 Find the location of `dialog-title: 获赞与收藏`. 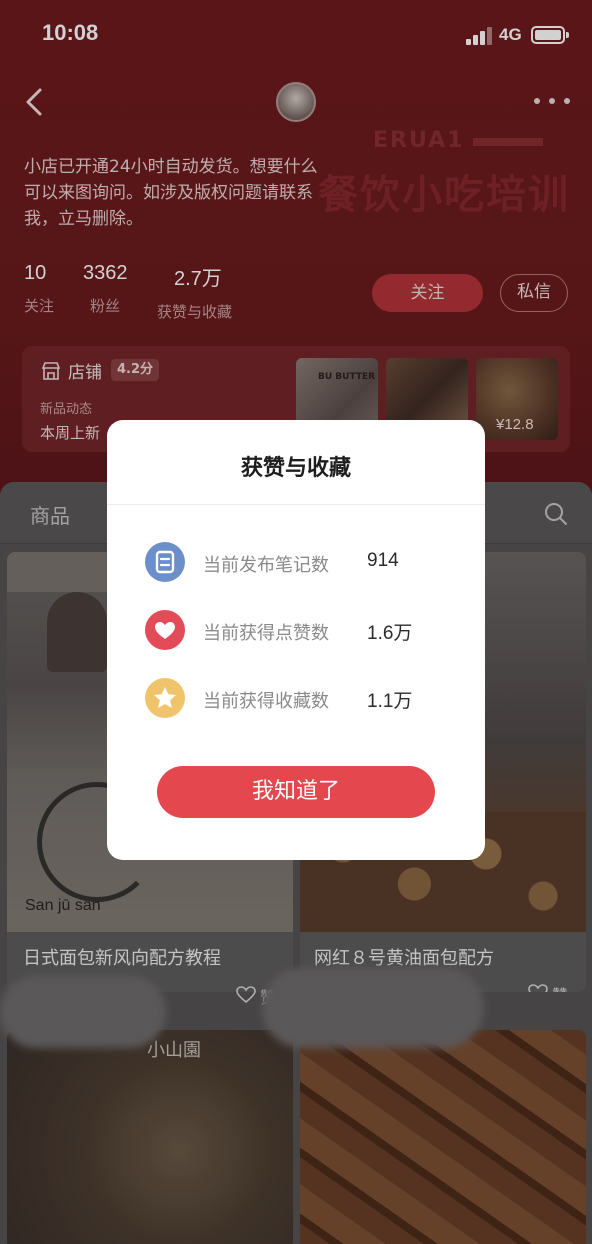

dialog-title: 获赞与收藏 is located at coordinates (295, 468).